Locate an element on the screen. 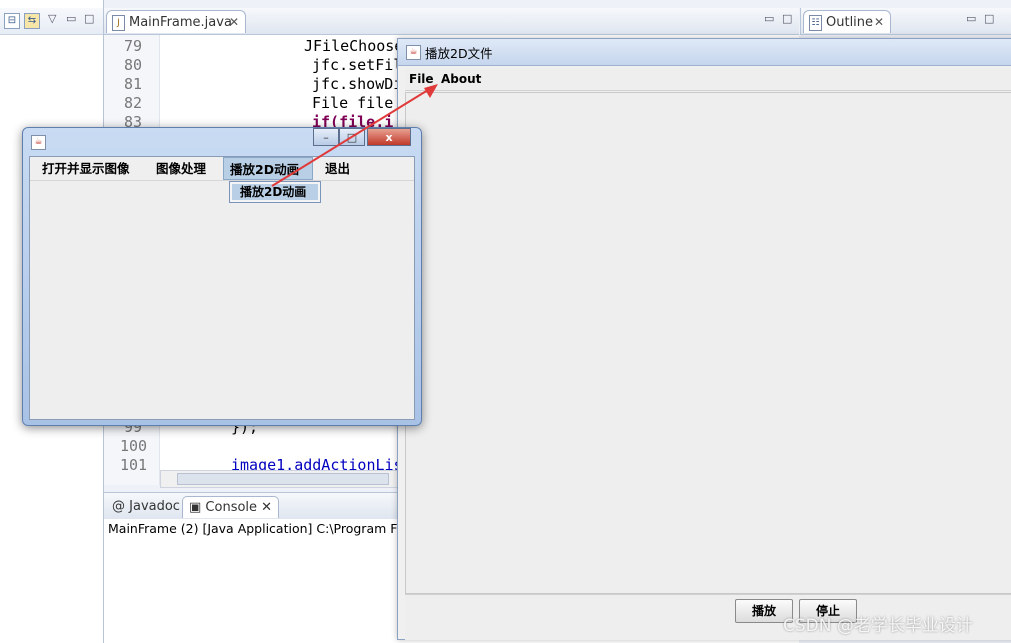  watermark: CSDN @老学长毕业设计 is located at coordinates (878, 626).